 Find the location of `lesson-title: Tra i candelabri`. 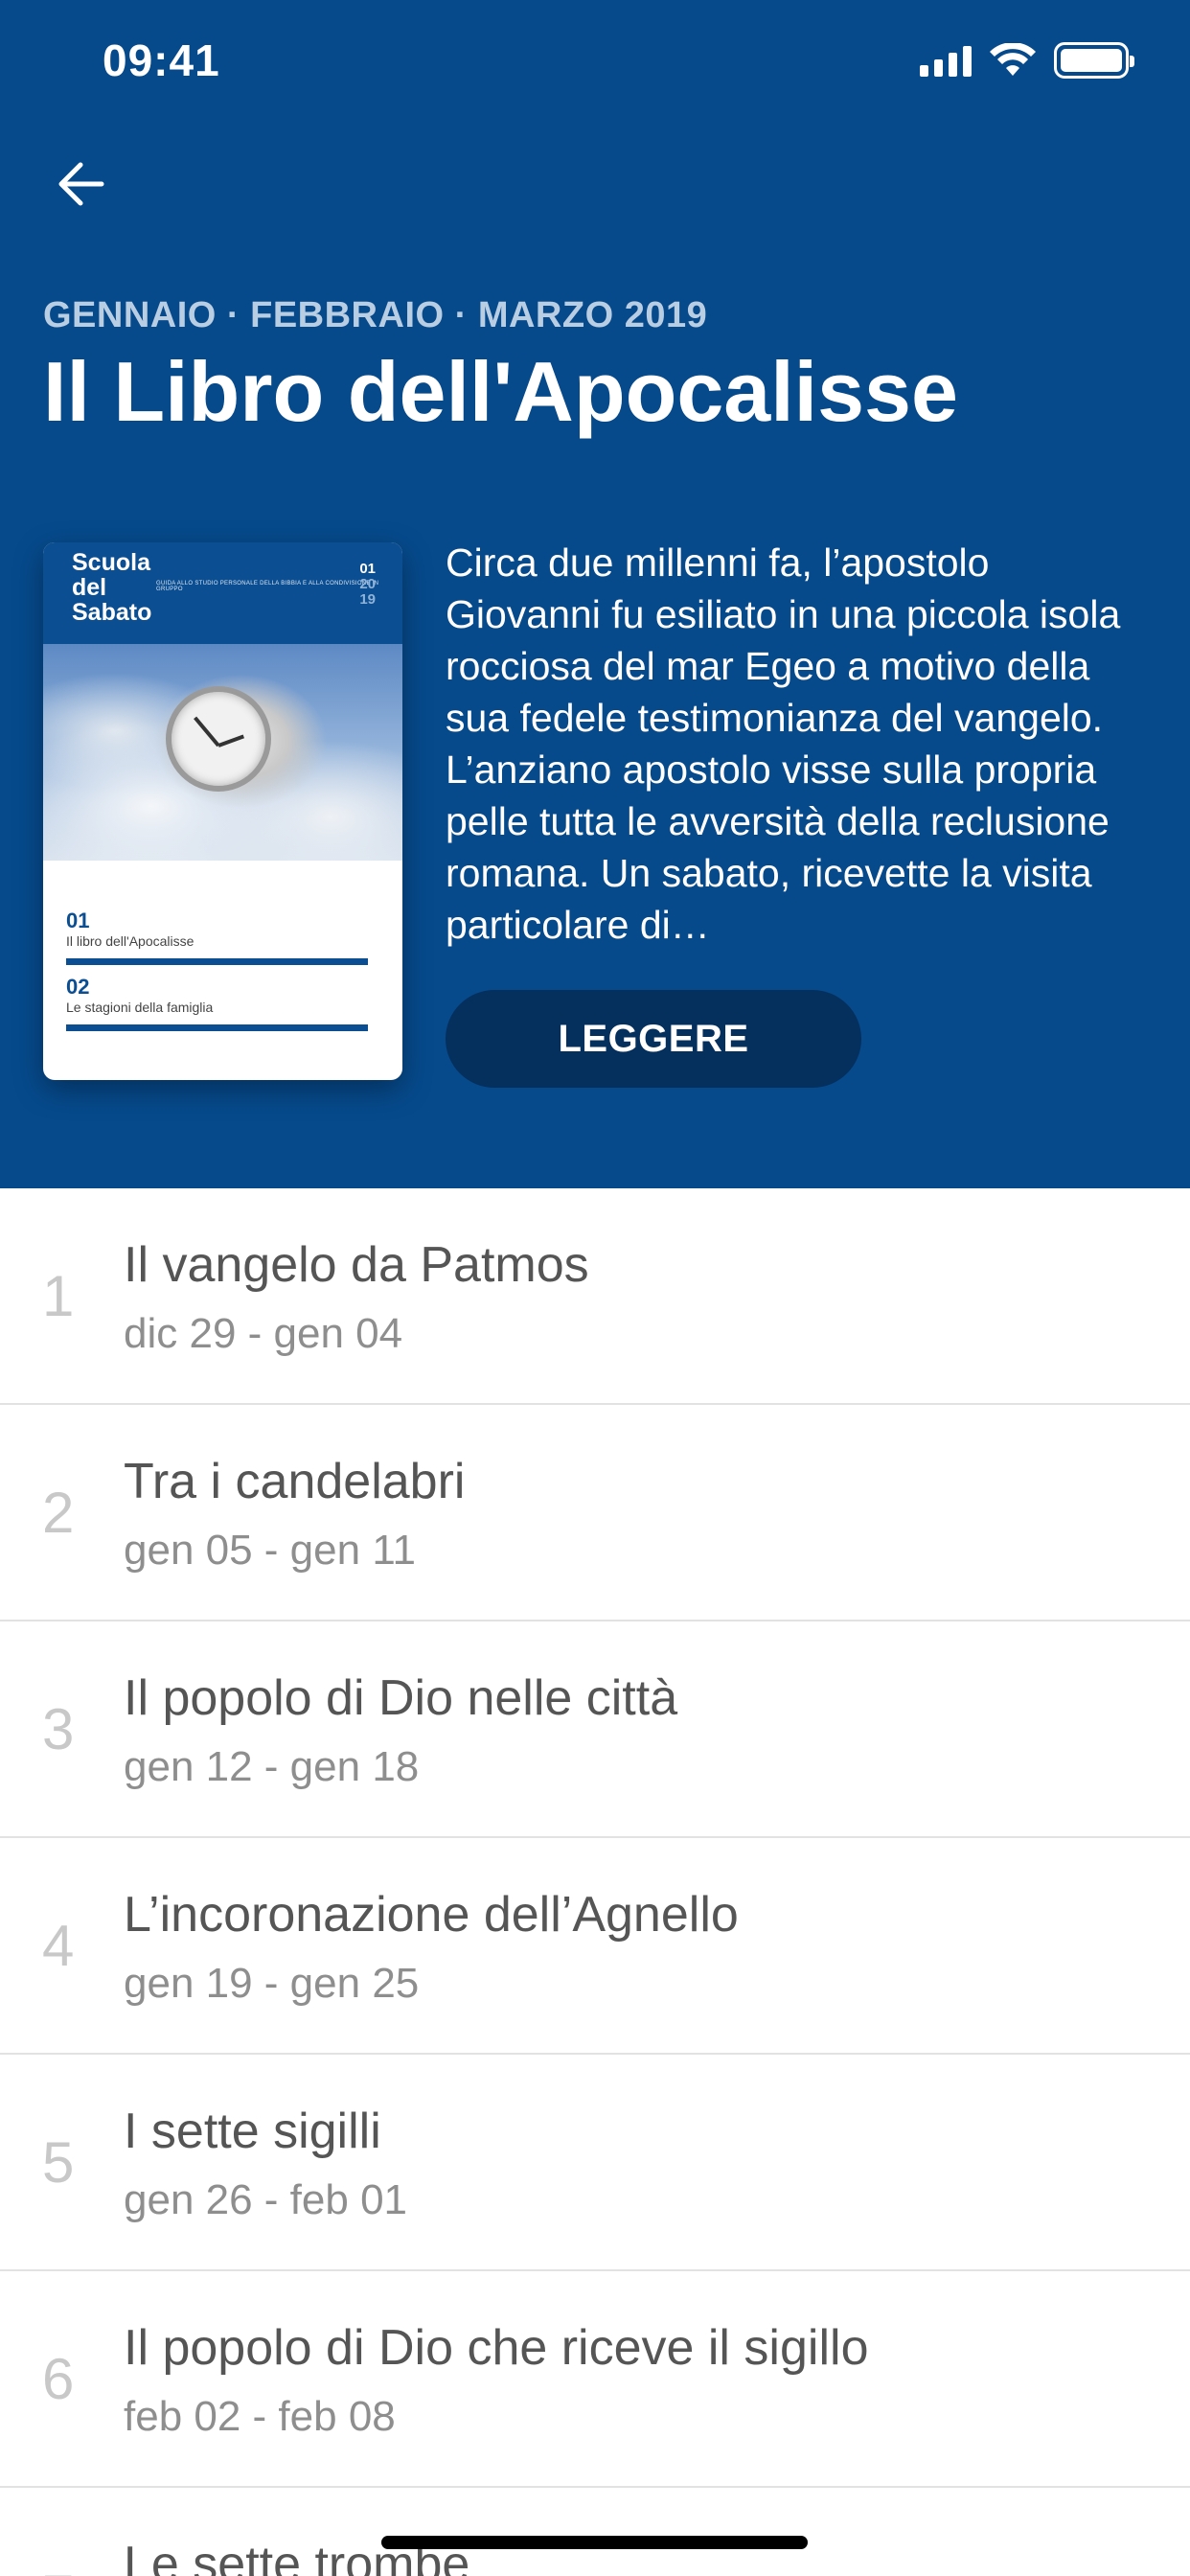

lesson-title: Tra i candelabri is located at coordinates (295, 1481).